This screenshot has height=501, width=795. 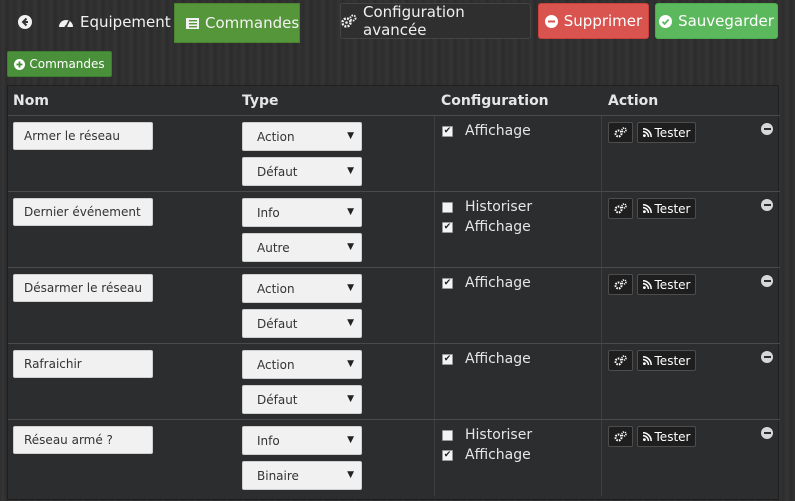 What do you see at coordinates (302, 247) in the screenshot?
I see `subtype-select: Autre ▼` at bounding box center [302, 247].